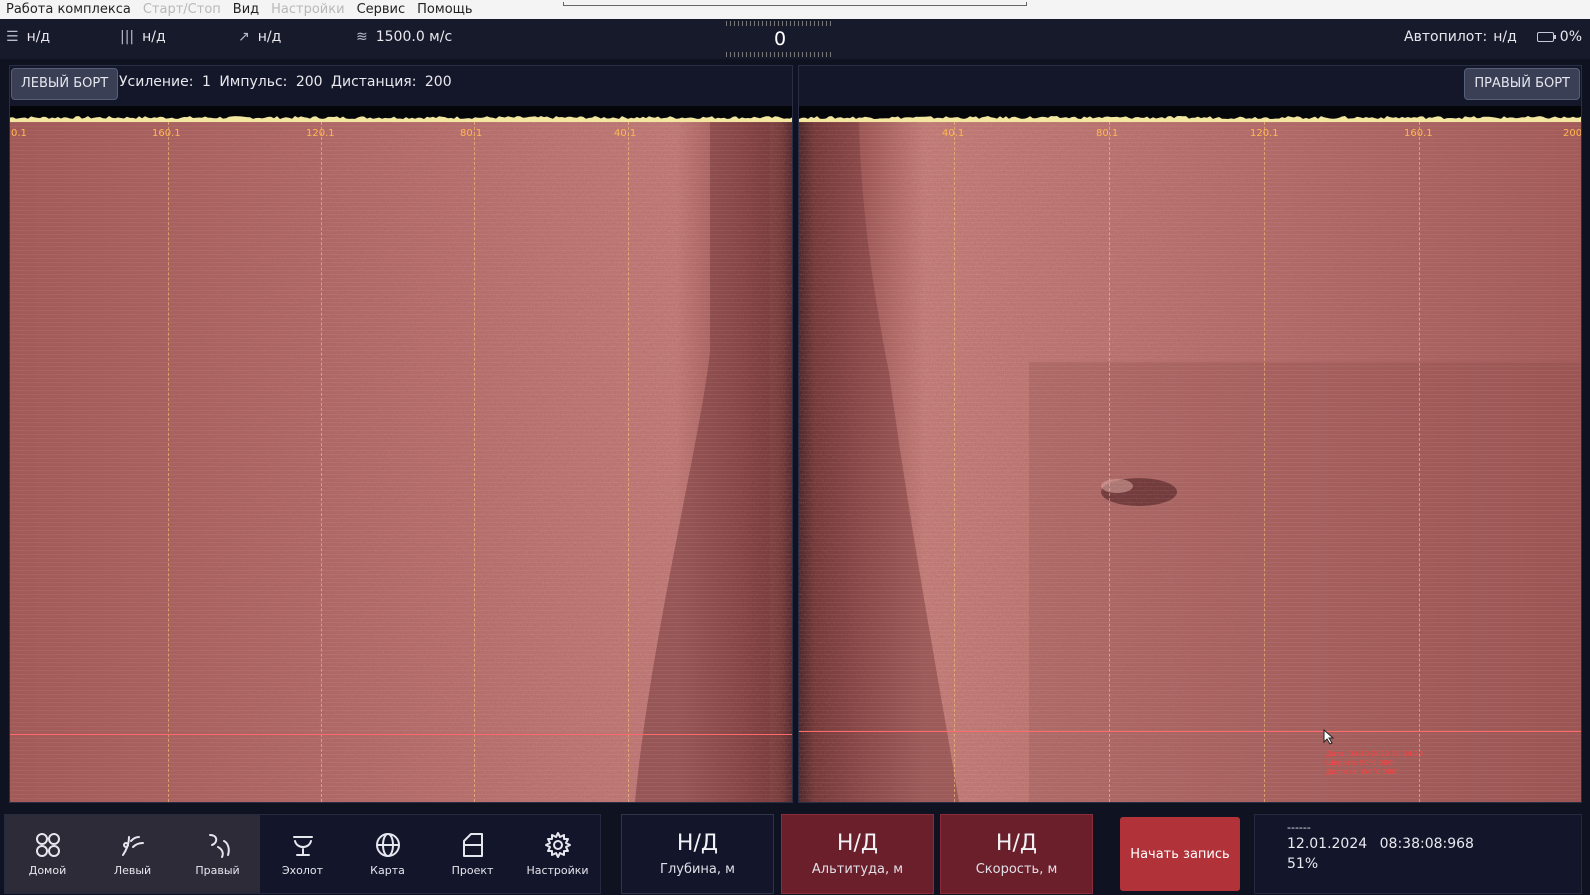  What do you see at coordinates (557, 845) in the screenshot?
I see `gear-icon` at bounding box center [557, 845].